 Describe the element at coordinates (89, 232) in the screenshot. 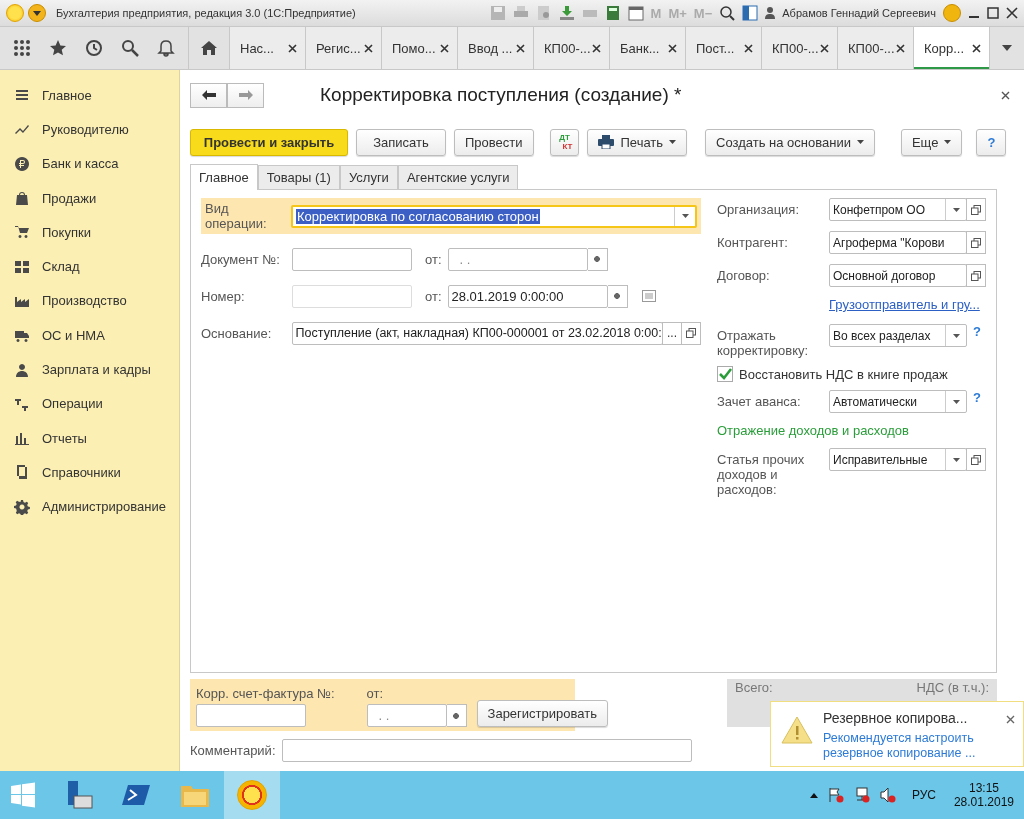

I see `sidebar-item: Покупки` at that location.